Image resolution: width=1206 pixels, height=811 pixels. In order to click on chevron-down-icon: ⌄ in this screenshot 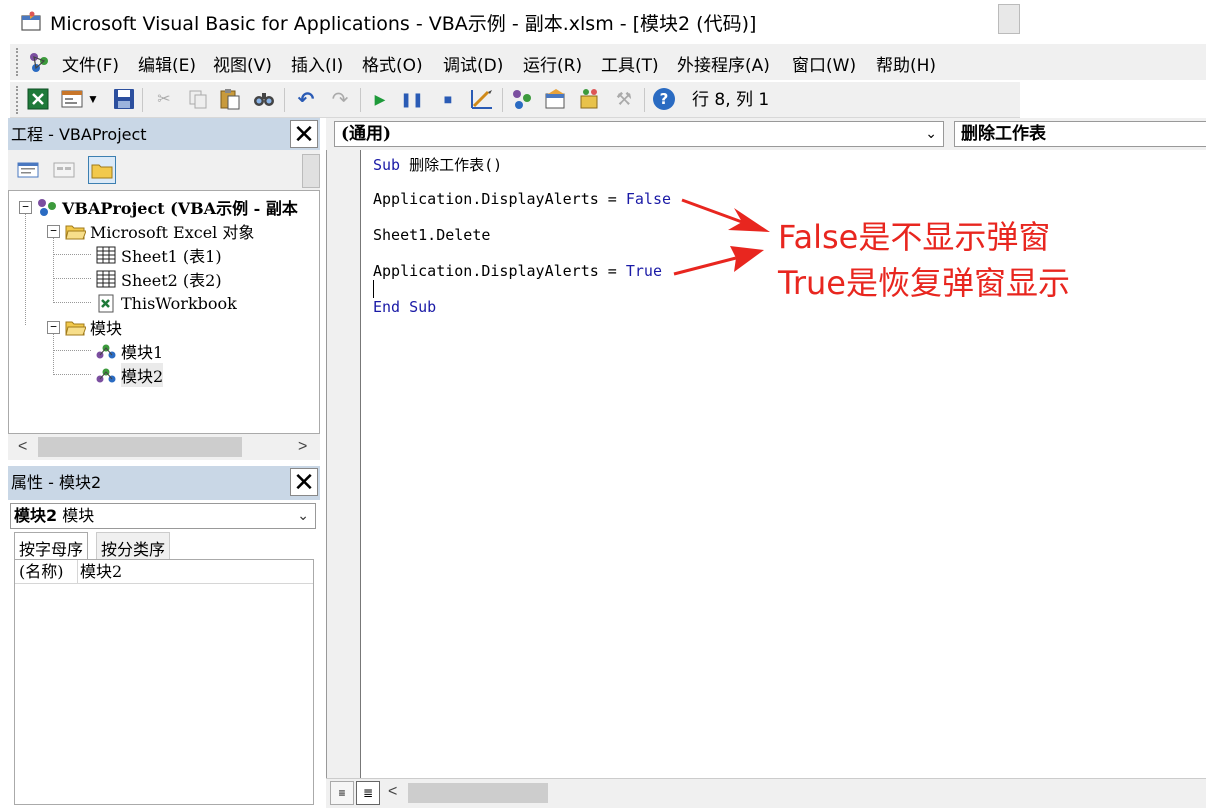, I will do `click(303, 516)`.